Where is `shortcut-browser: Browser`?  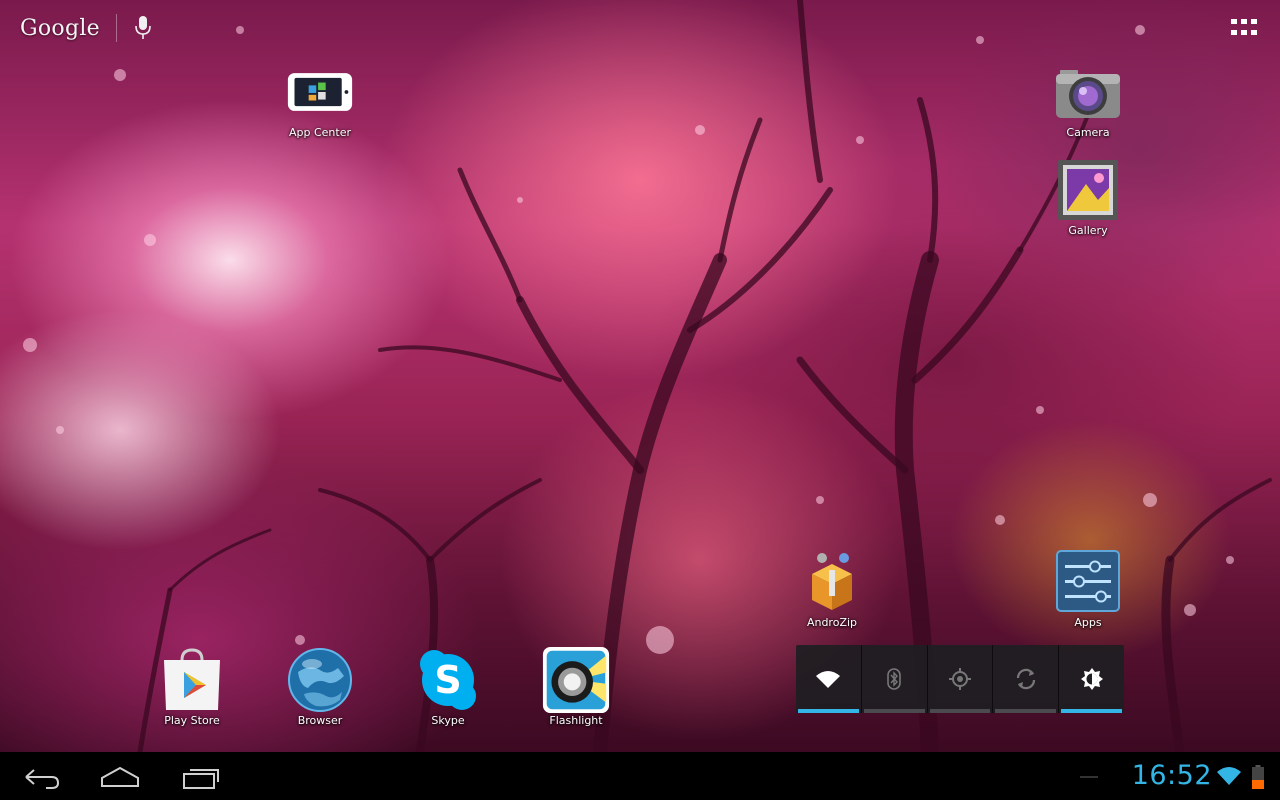
shortcut-browser: Browser is located at coordinates (320, 686).